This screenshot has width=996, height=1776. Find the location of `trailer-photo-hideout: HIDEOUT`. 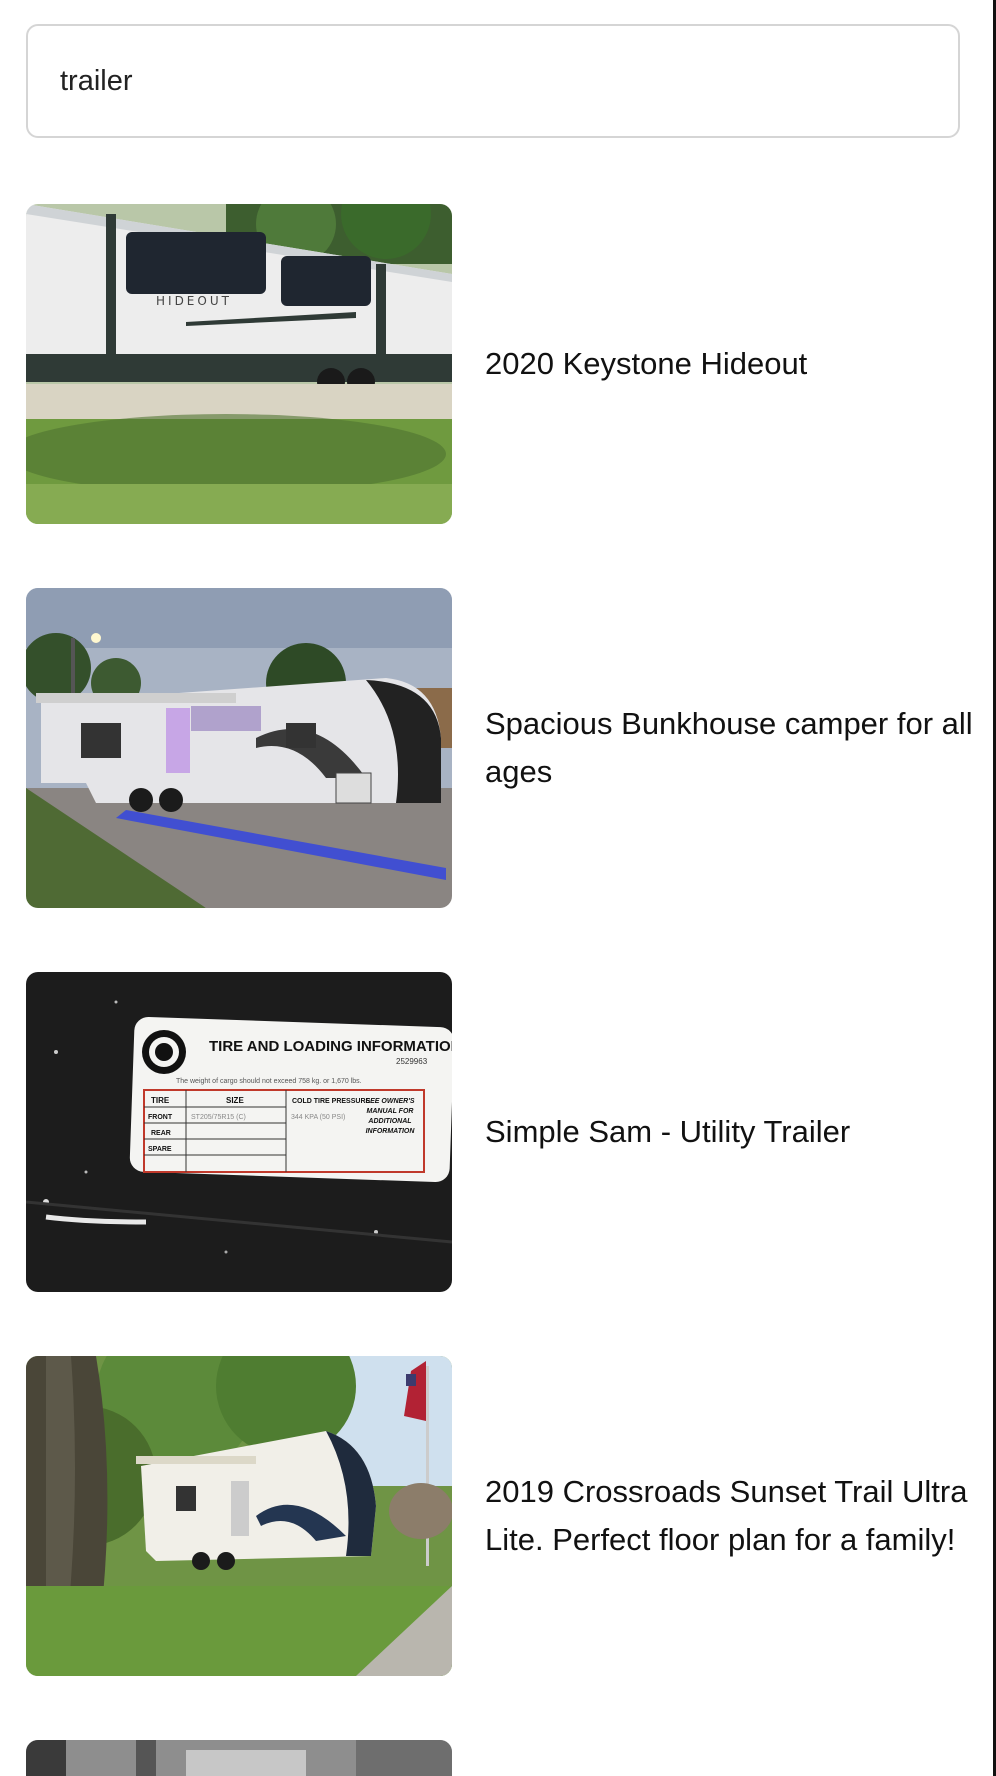

trailer-photo-hideout: HIDEOUT is located at coordinates (239, 364).